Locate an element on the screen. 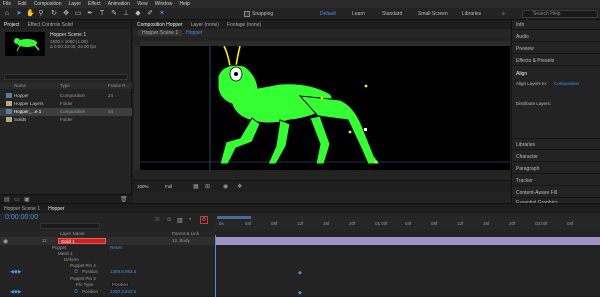  type-tool-icon: T is located at coordinates (102, 14).